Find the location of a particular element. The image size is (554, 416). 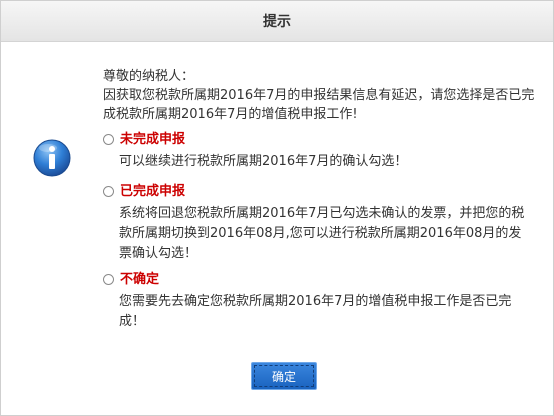

option-label: 未完成申报 is located at coordinates (152, 139).